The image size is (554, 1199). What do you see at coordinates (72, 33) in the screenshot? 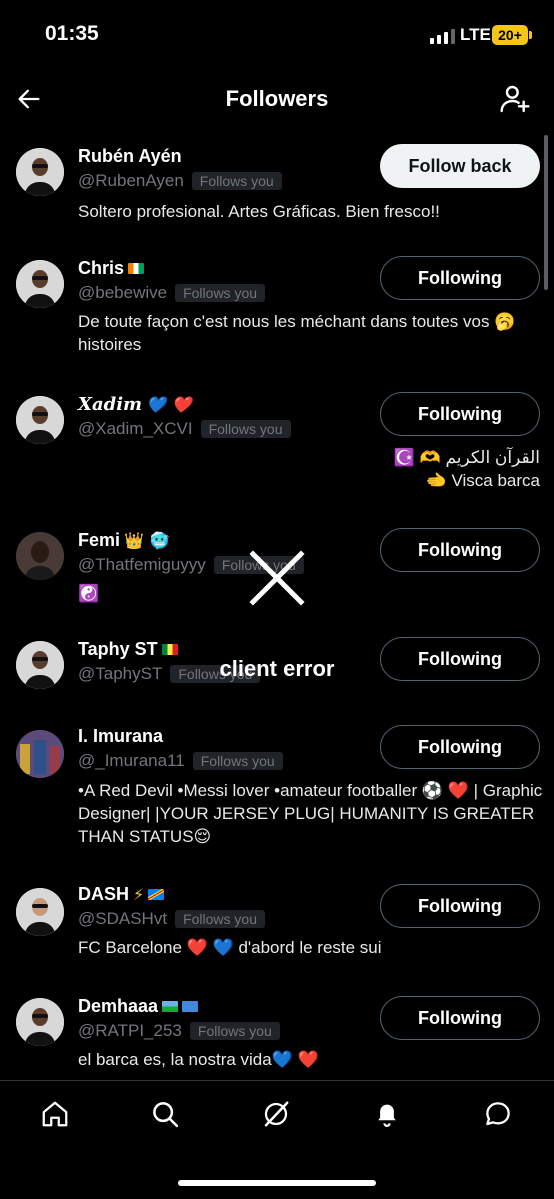
I see `status-time: 01:35` at bounding box center [72, 33].